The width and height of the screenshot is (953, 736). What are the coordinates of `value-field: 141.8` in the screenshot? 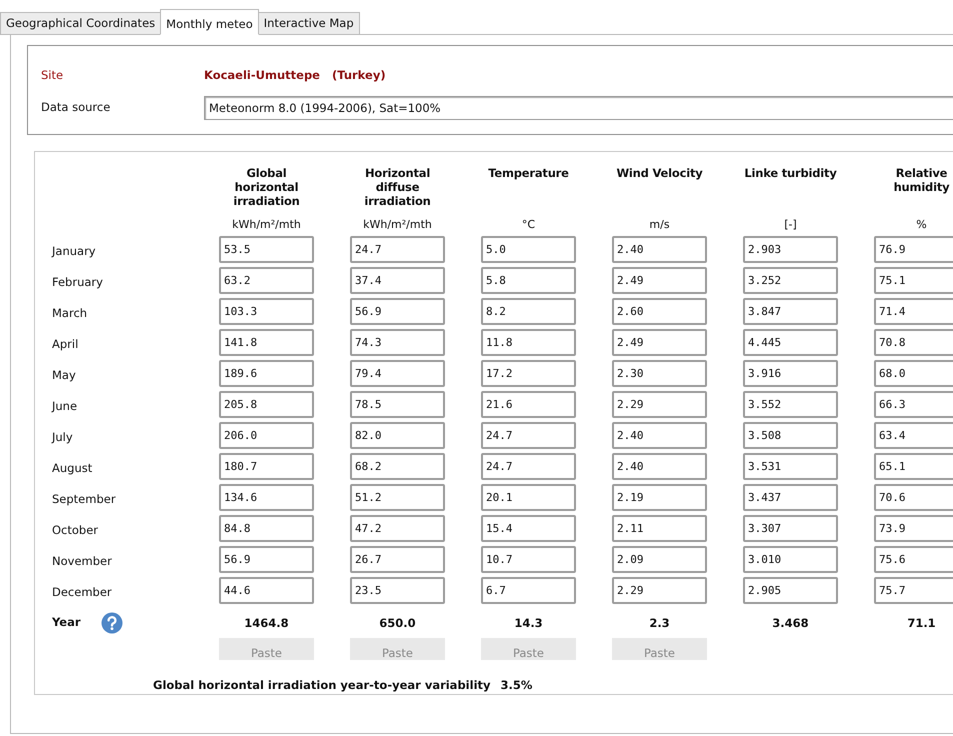 It's located at (266, 342).